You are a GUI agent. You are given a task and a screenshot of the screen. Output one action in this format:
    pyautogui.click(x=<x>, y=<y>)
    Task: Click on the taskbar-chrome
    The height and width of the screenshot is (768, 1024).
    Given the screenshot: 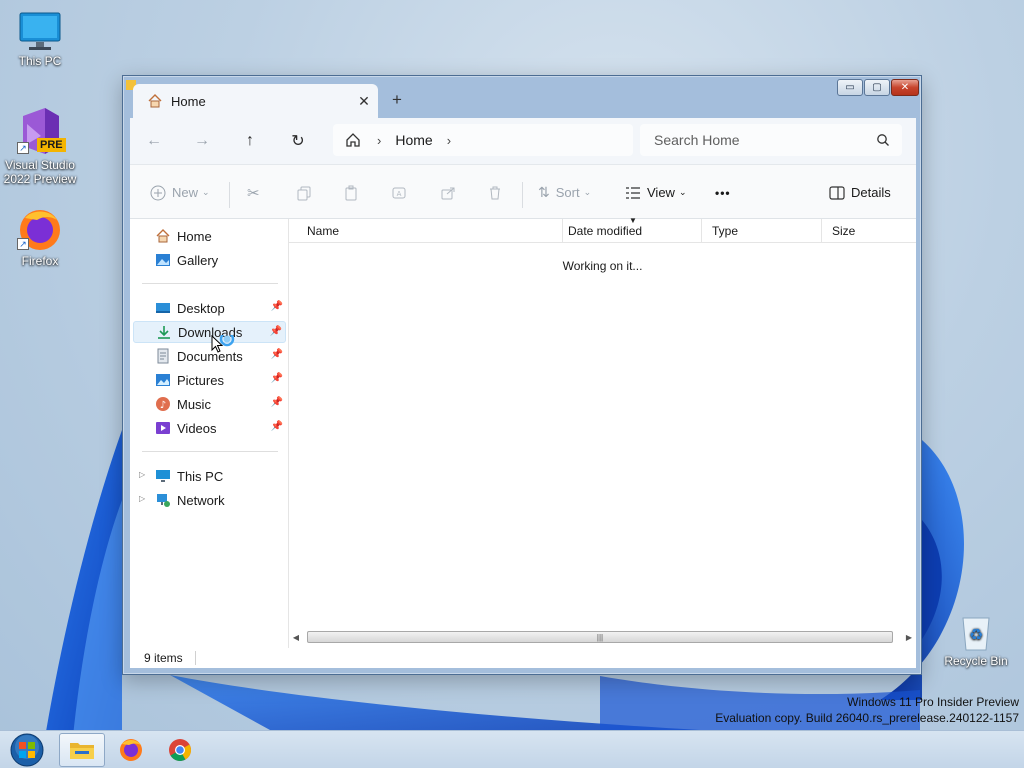 What is the action you would take?
    pyautogui.click(x=180, y=750)
    